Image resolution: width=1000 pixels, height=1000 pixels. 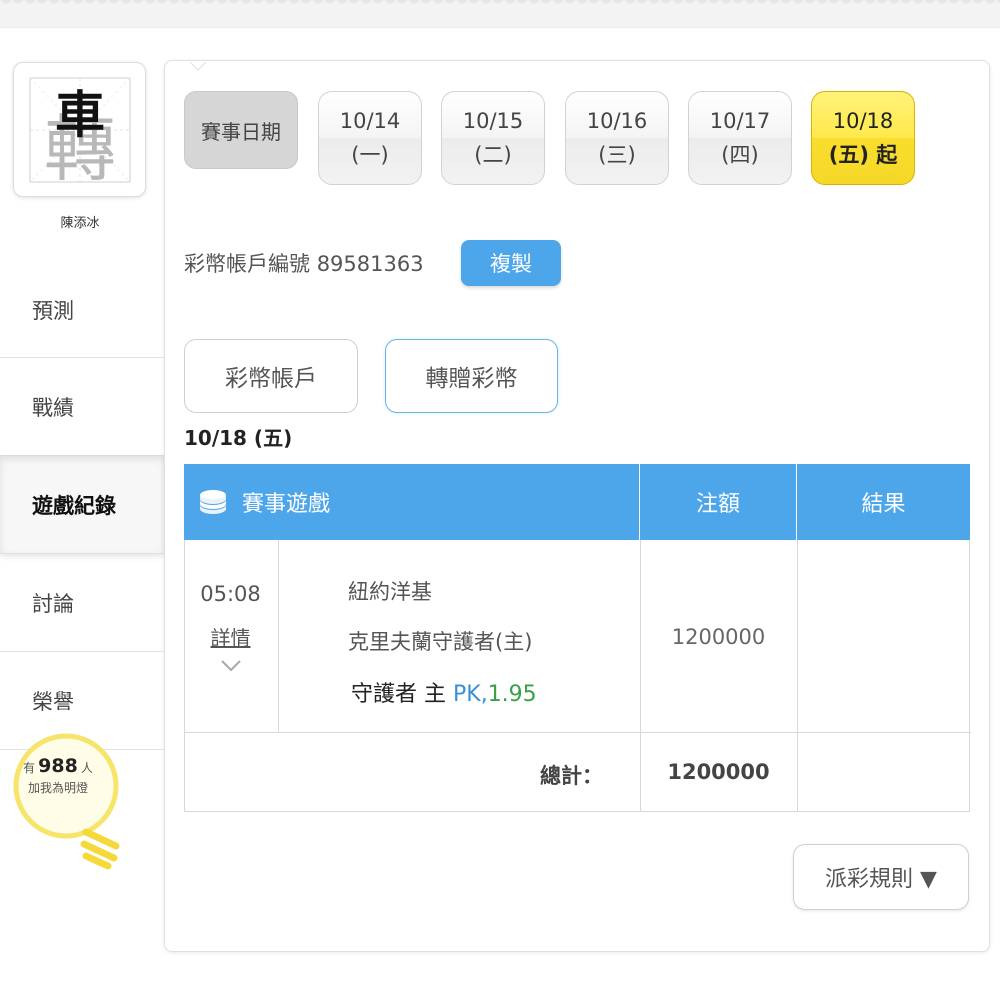 I want to click on header-result: 結果, so click(x=883, y=502).